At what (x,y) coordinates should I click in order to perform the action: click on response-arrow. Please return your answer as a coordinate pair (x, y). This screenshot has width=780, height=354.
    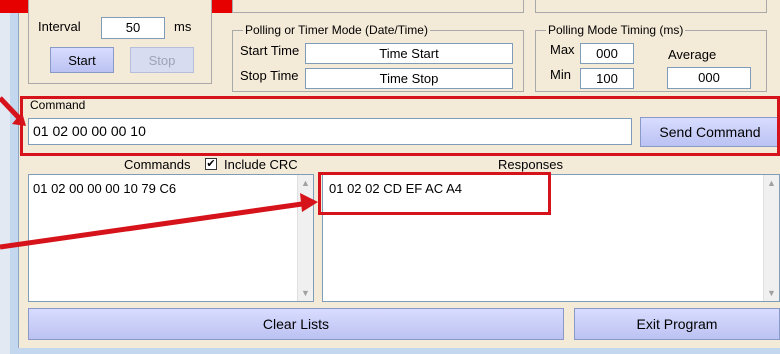
    Looking at the image, I should click on (151, 225).